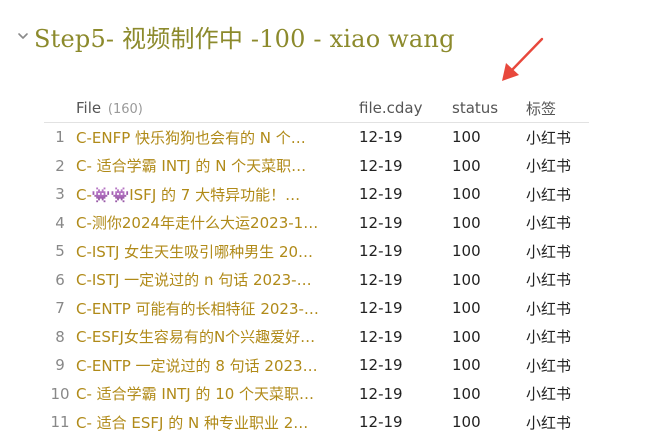  I want to click on table-row: 1 C-ENFP 快乐狗狗也会有的 N 个… 12-19 100 小红书, so click(316, 137).